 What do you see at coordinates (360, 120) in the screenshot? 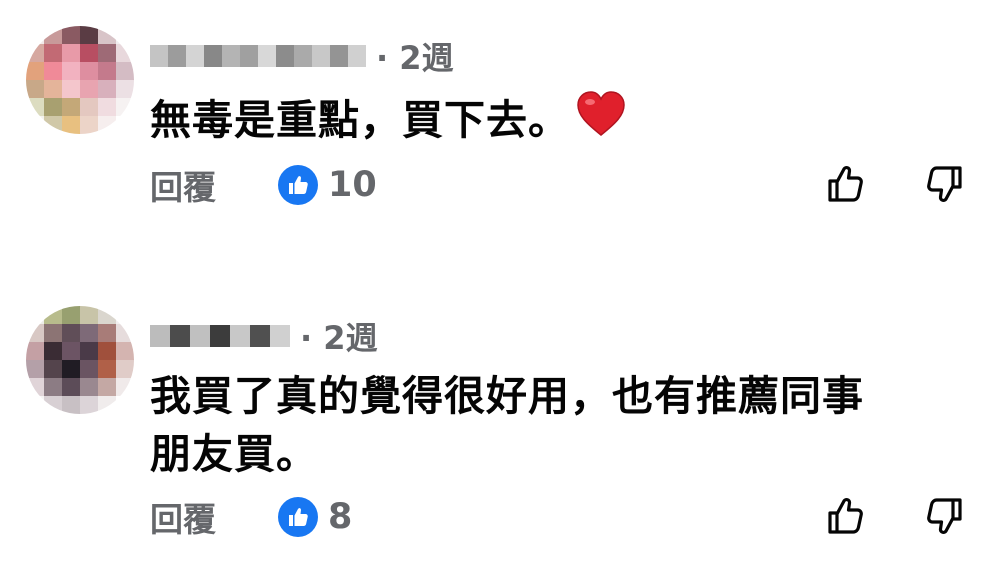
I see `comment-body: 無毒是重點，買下去。` at bounding box center [360, 120].